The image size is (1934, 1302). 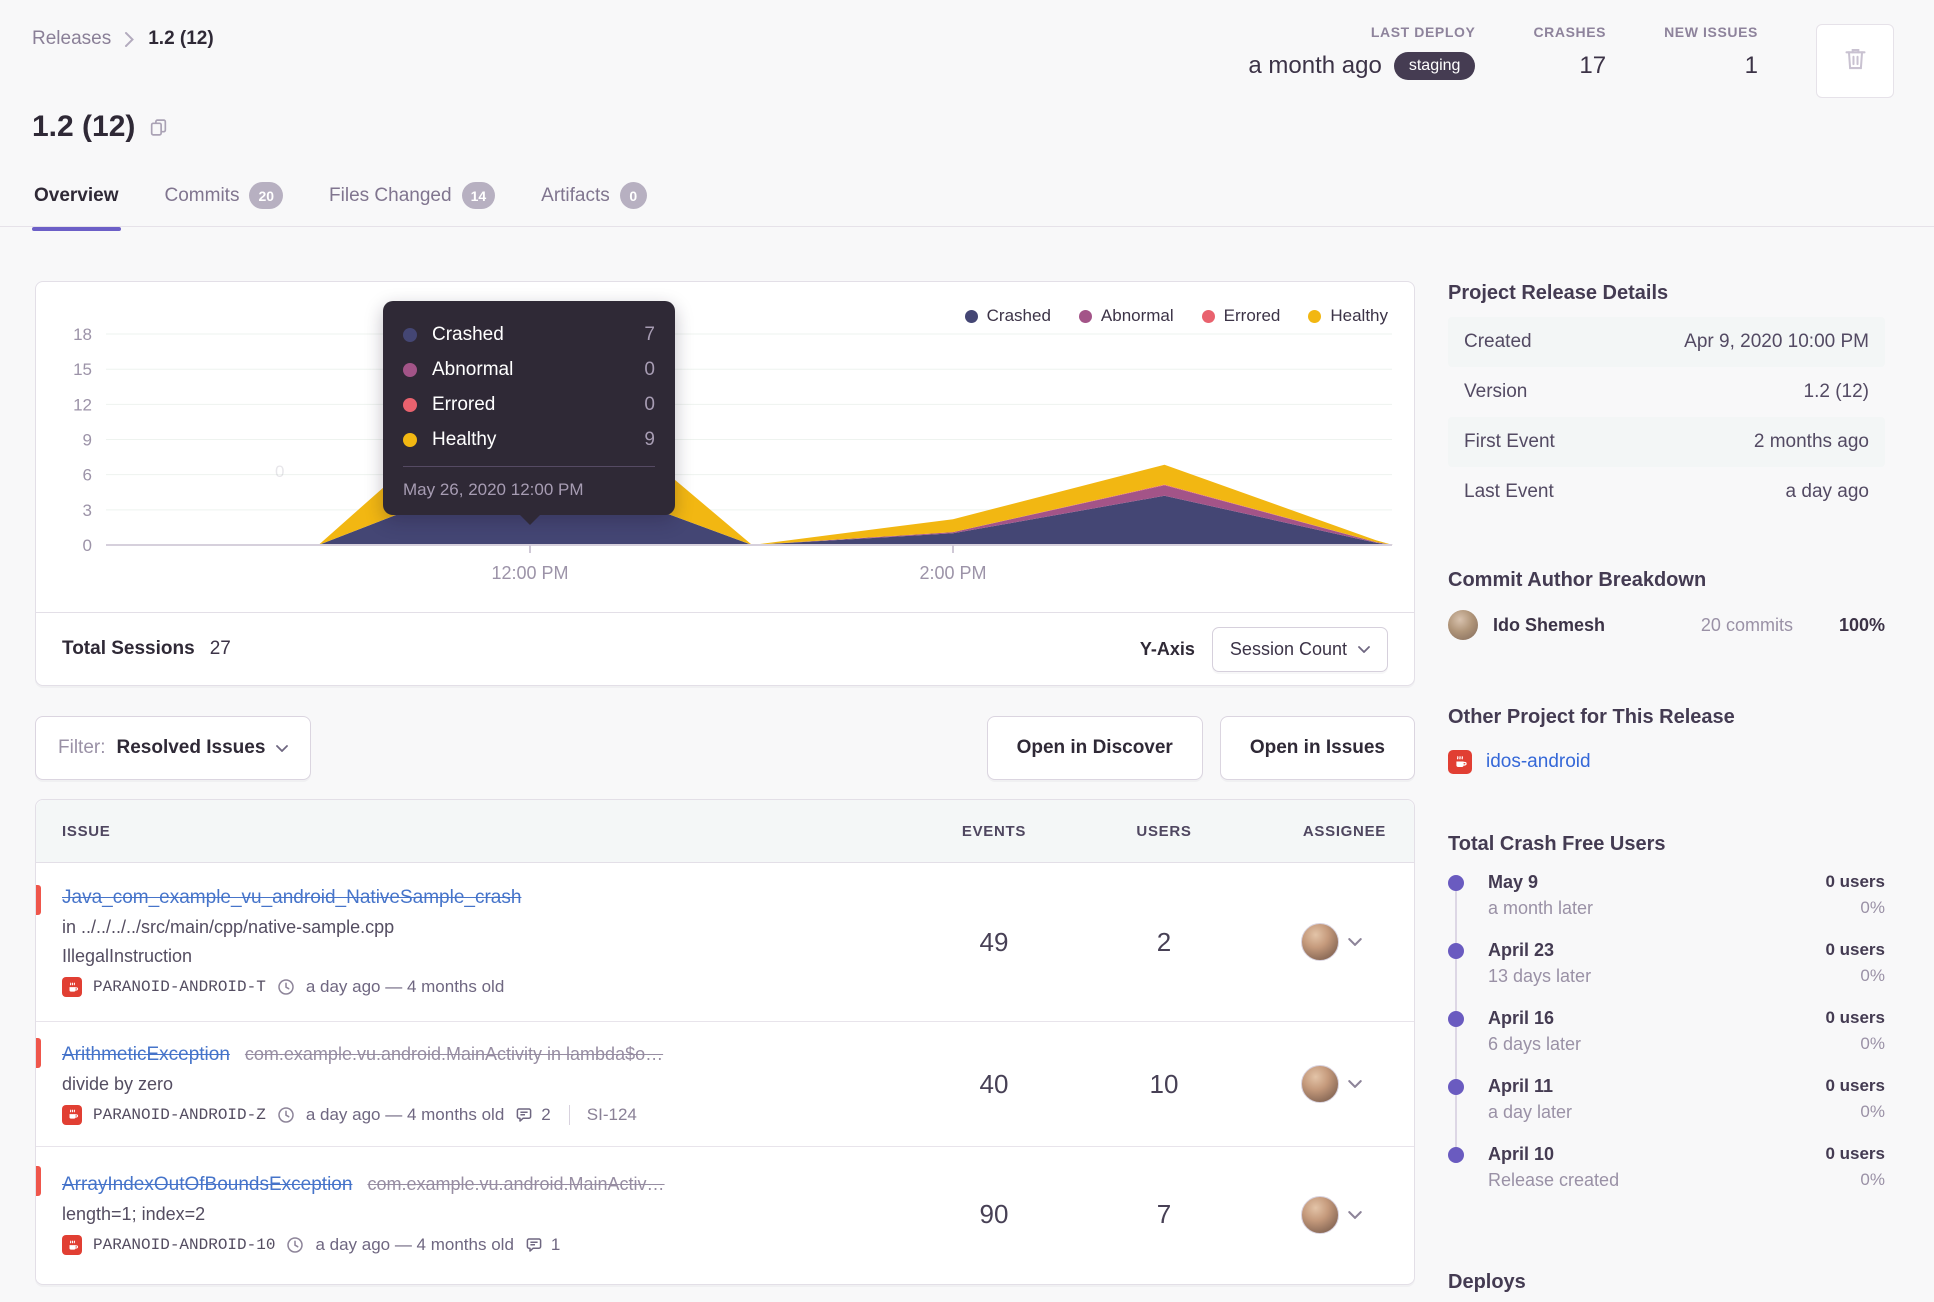 I want to click on tooltip-healthy-value: 9, so click(x=649, y=439).